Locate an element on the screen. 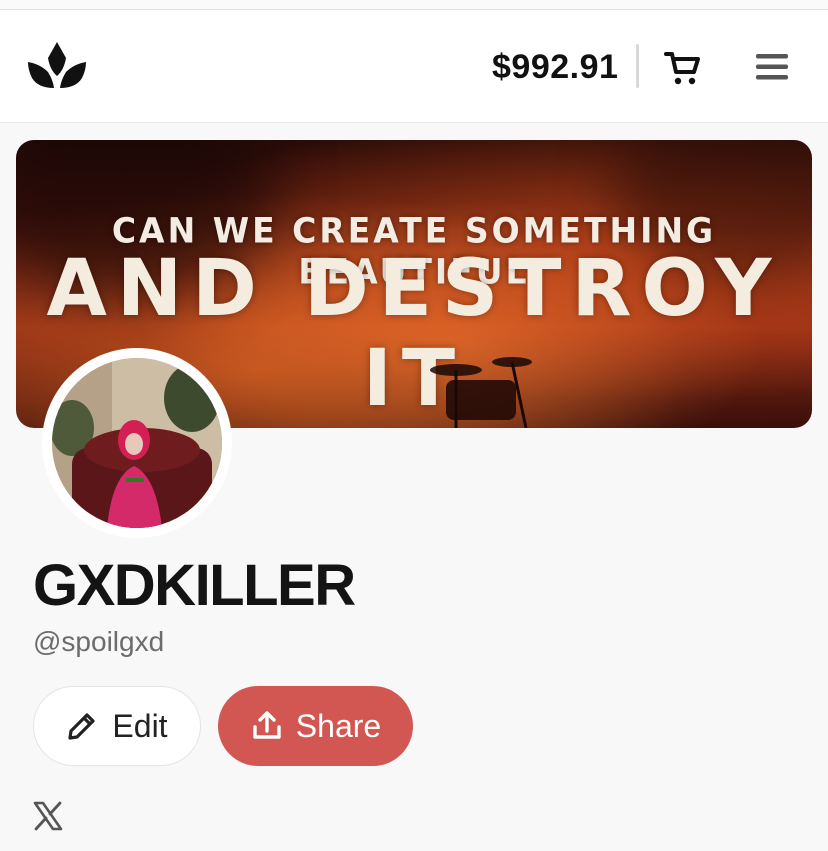 The image size is (828, 851). profile-handle: @spoilgxd is located at coordinates (99, 641).